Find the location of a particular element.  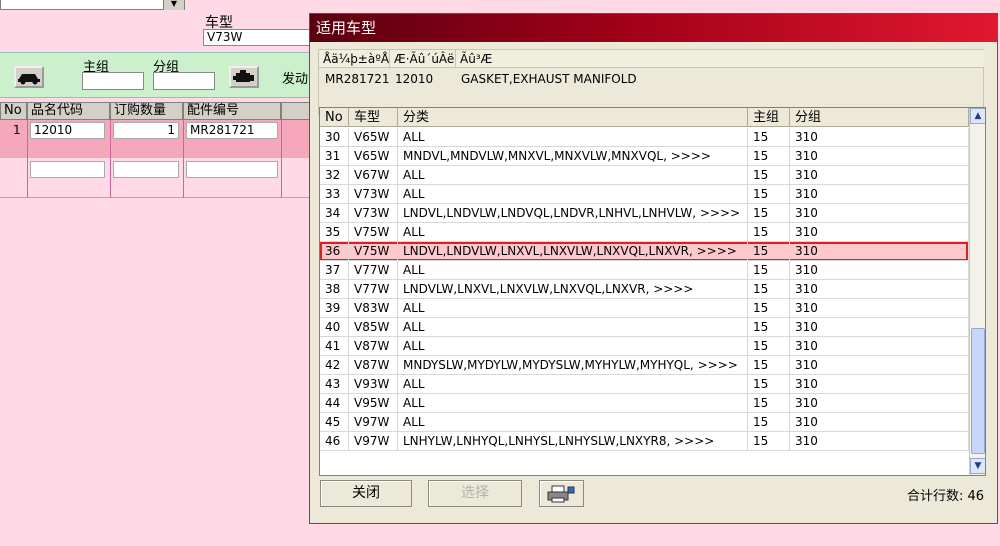

column-header-main-group: 主组 is located at coordinates (769, 117).